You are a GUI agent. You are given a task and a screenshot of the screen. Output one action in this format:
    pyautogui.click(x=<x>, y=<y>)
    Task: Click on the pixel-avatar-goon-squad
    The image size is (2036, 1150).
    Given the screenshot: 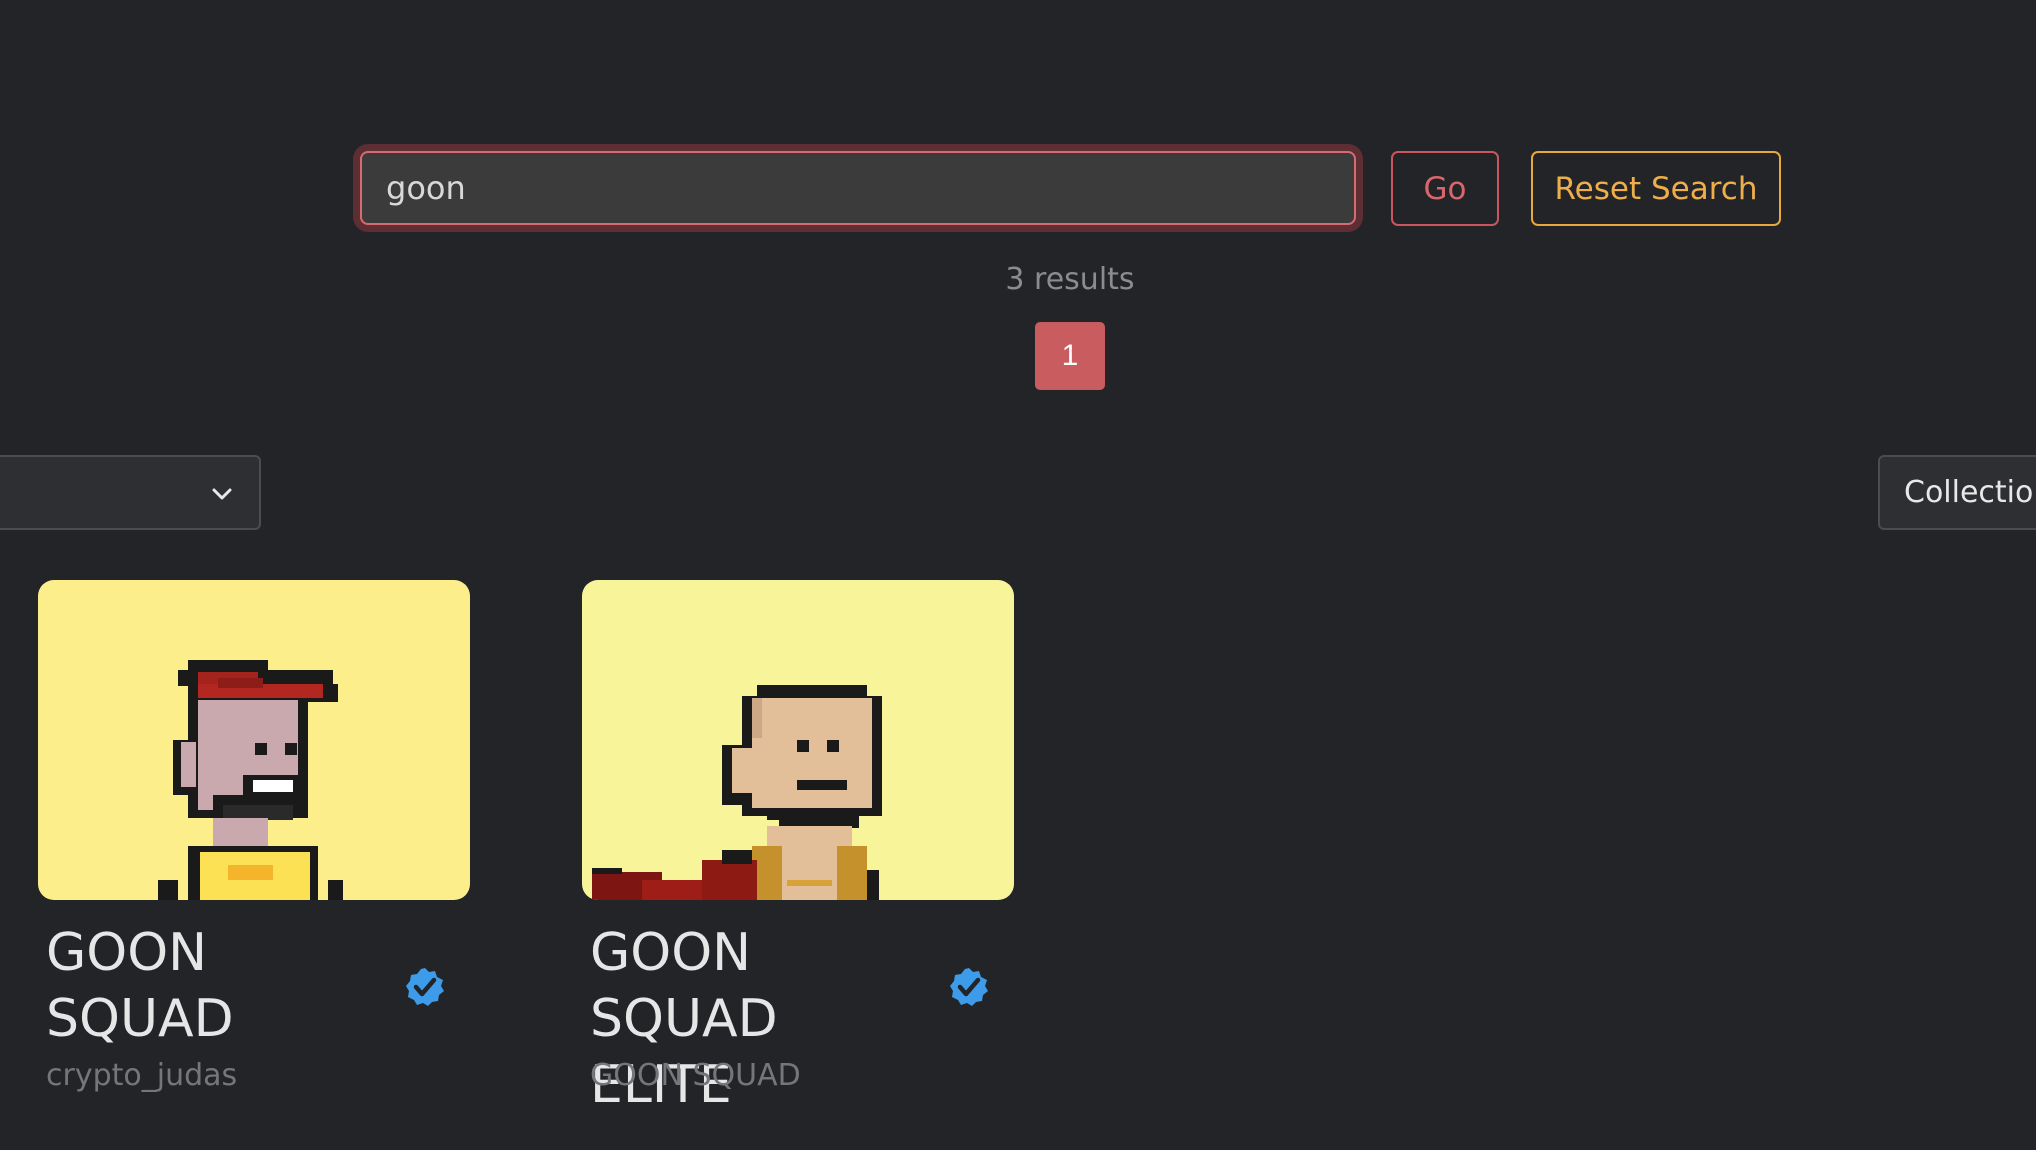 What is the action you would take?
    pyautogui.click(x=254, y=740)
    